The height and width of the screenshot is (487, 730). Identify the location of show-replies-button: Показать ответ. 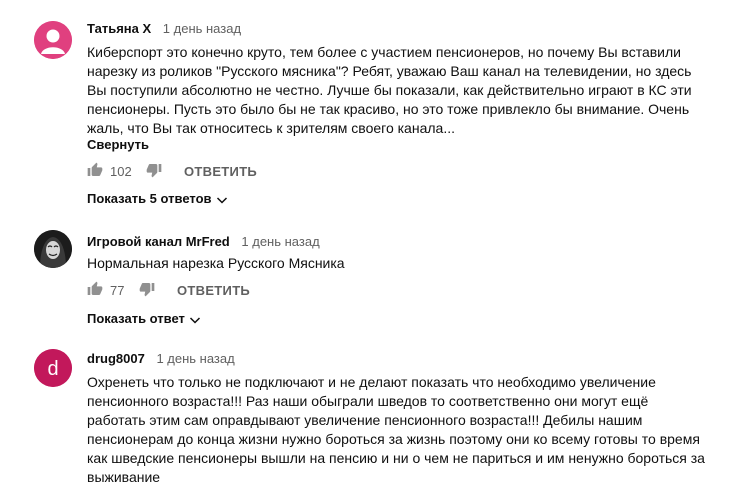
(144, 318).